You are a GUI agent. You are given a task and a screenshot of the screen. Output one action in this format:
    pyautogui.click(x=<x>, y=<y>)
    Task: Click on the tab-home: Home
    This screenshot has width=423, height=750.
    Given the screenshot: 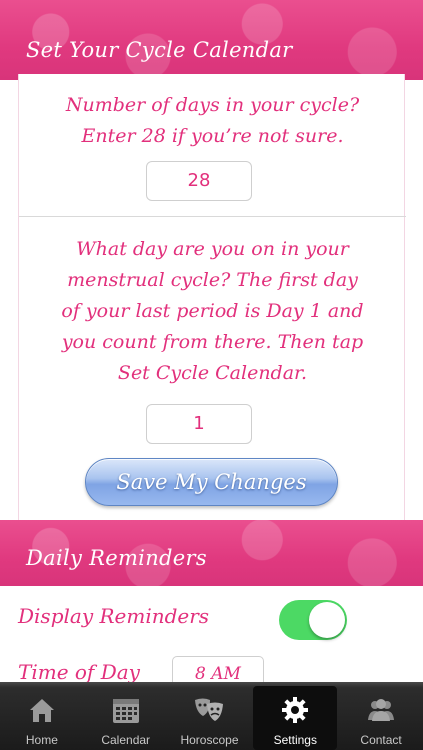 What is the action you would take?
    pyautogui.click(x=42, y=716)
    